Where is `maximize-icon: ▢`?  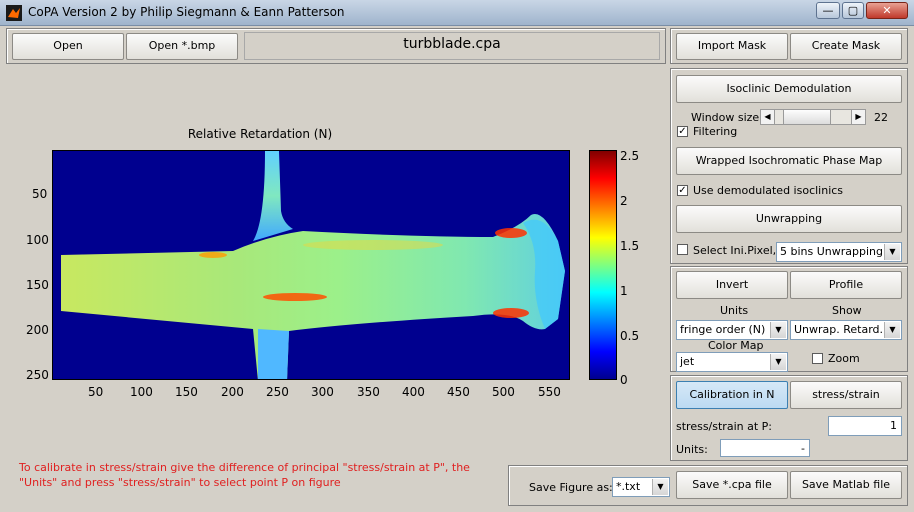 maximize-icon: ▢ is located at coordinates (853, 10).